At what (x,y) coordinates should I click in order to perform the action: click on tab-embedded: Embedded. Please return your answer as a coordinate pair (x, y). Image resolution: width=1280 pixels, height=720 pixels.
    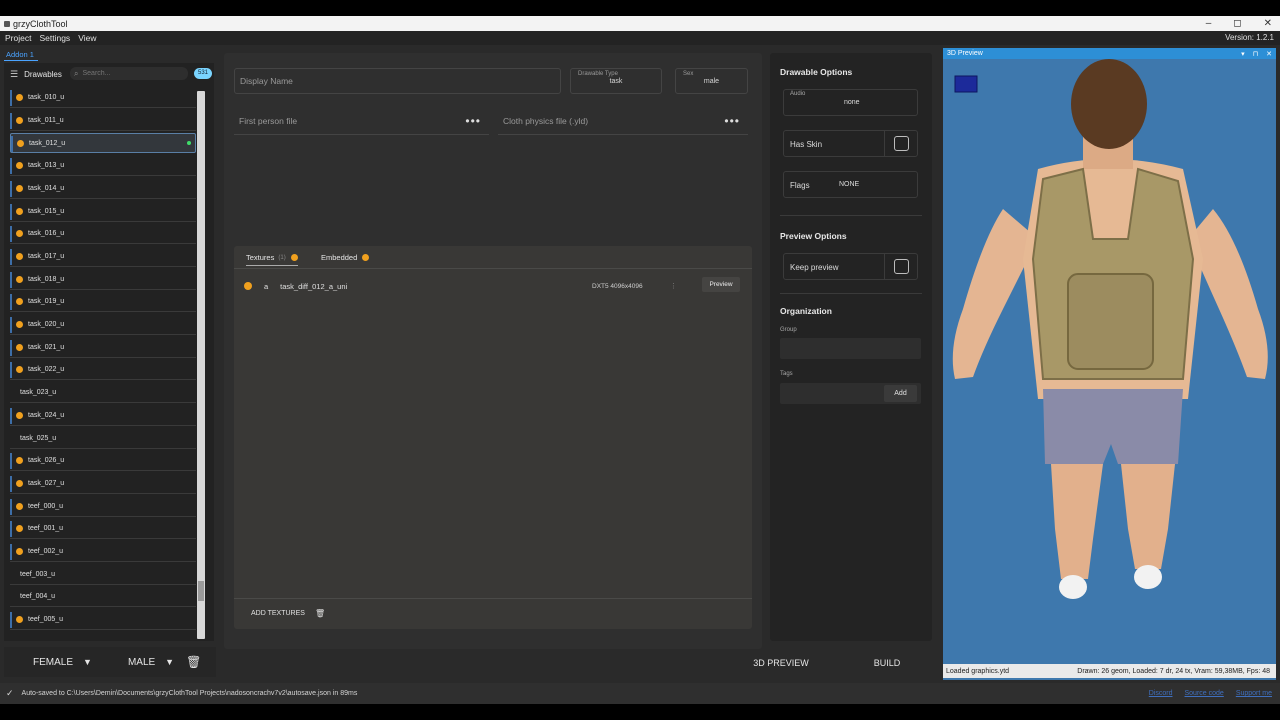
    Looking at the image, I should click on (345, 257).